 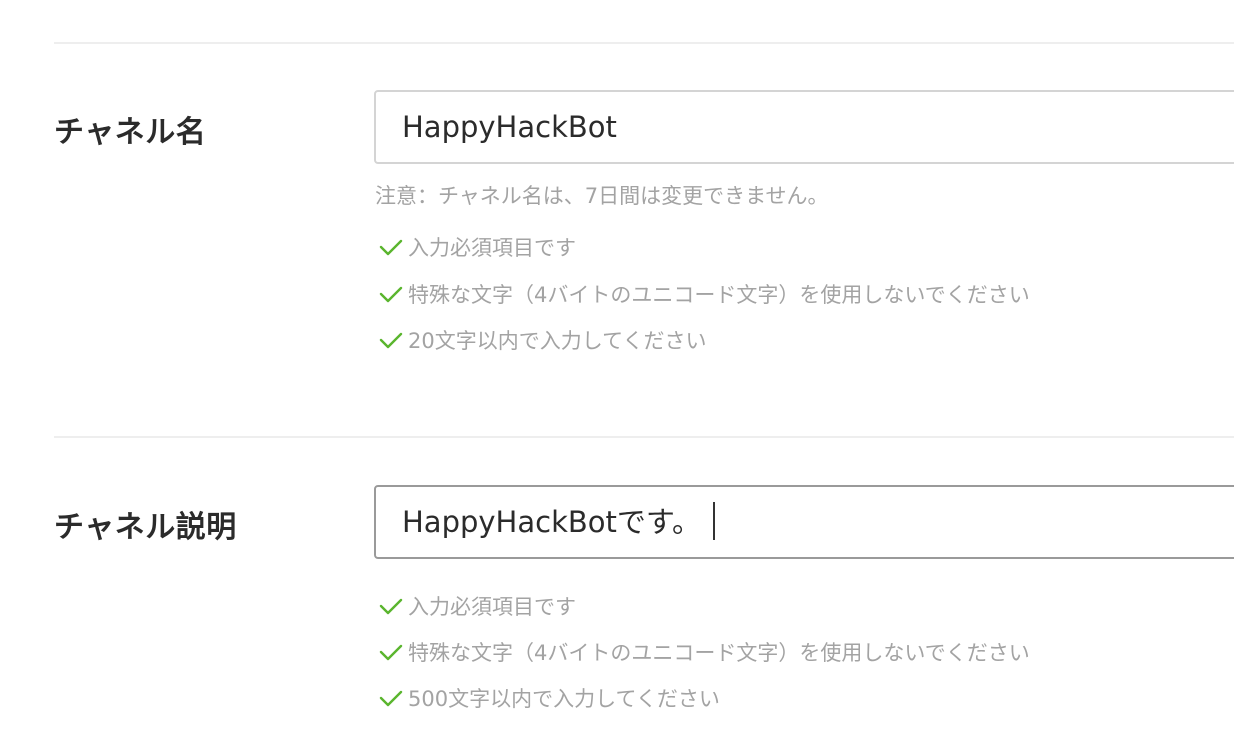 What do you see at coordinates (557, 341) in the screenshot?
I see `rule-text: 20文字以内で入力してください` at bounding box center [557, 341].